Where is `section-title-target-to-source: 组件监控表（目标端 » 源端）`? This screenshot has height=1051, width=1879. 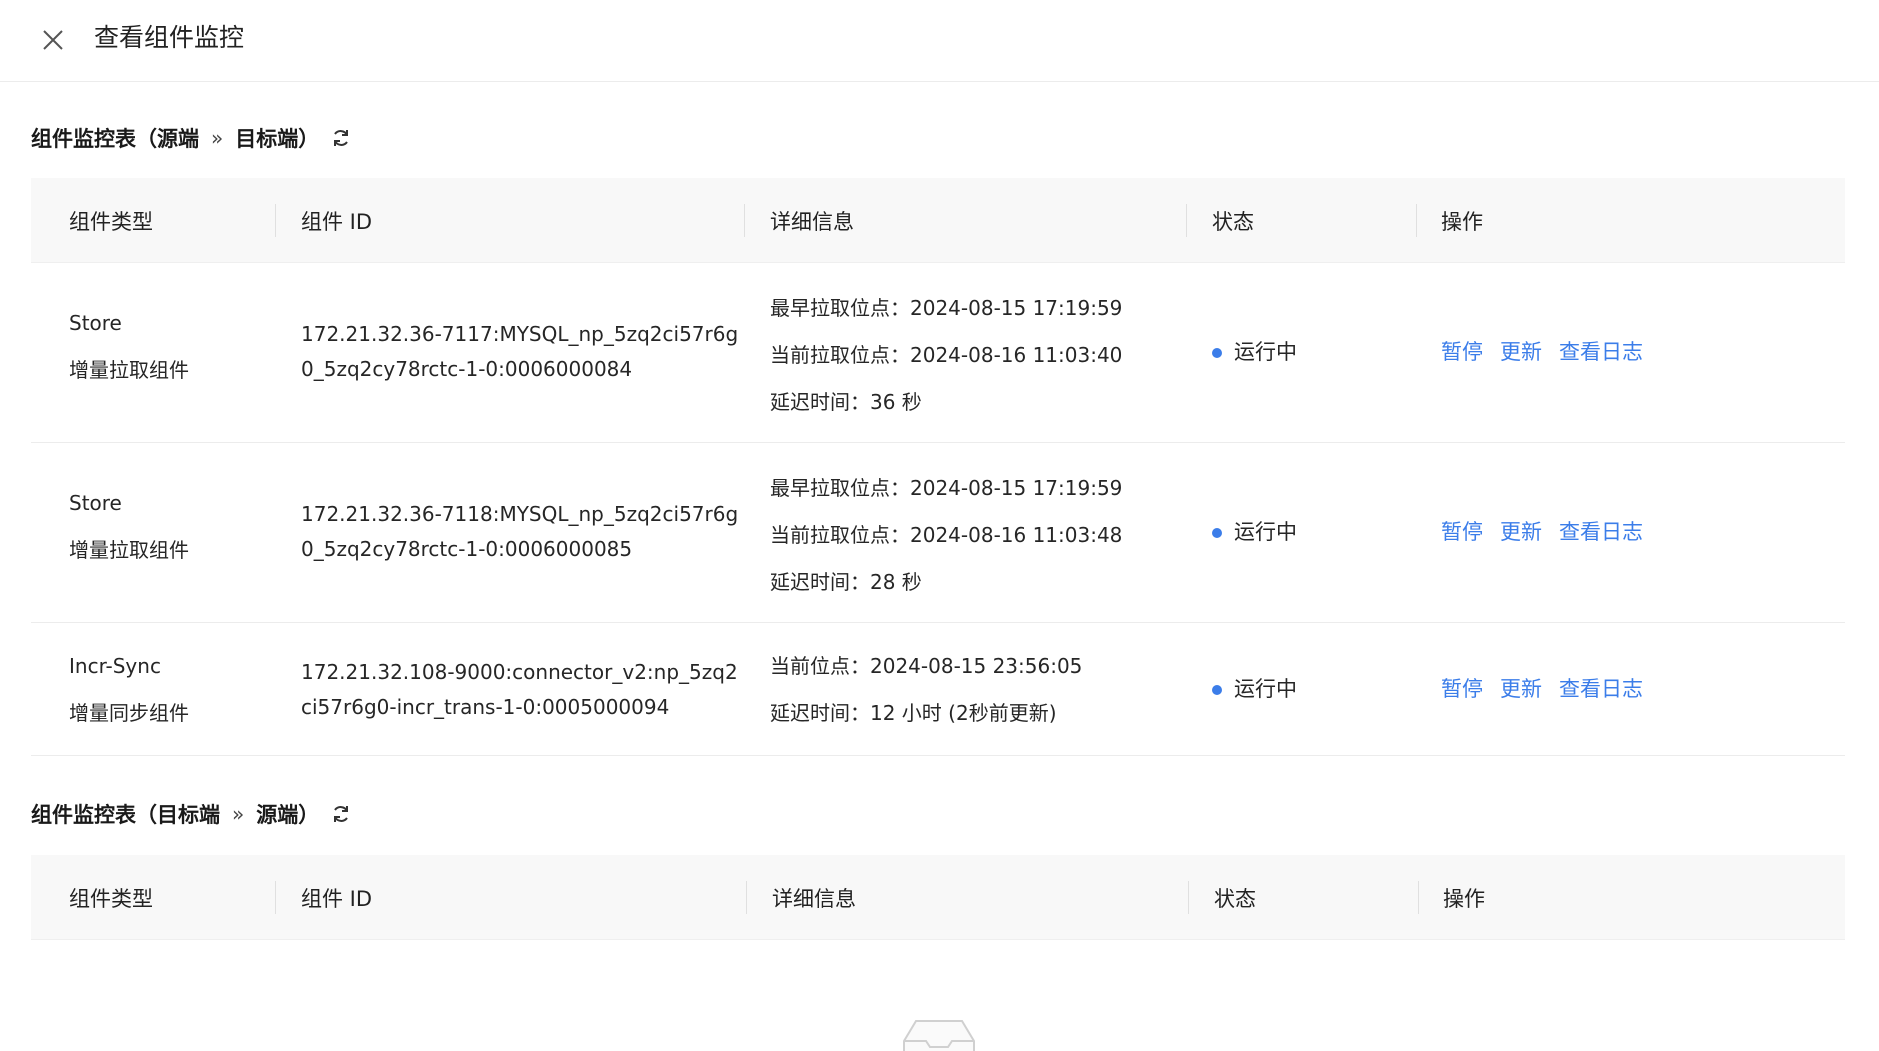
section-title-target-to-source: 组件监控表（目标端 » 源端） is located at coordinates (192, 814).